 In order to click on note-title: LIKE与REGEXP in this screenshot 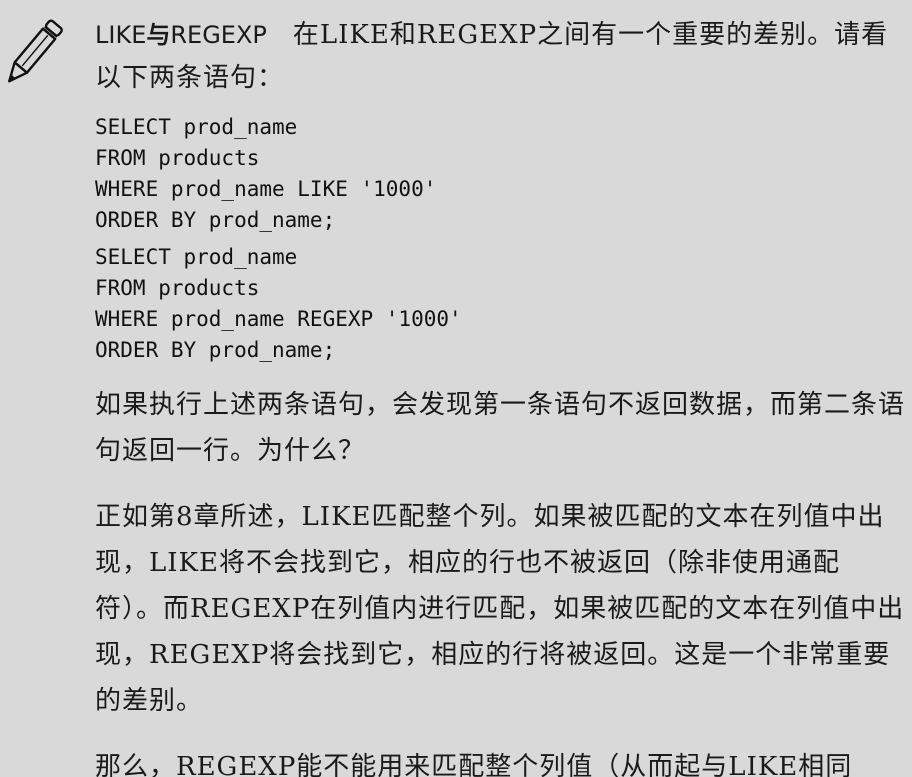, I will do `click(181, 35)`.